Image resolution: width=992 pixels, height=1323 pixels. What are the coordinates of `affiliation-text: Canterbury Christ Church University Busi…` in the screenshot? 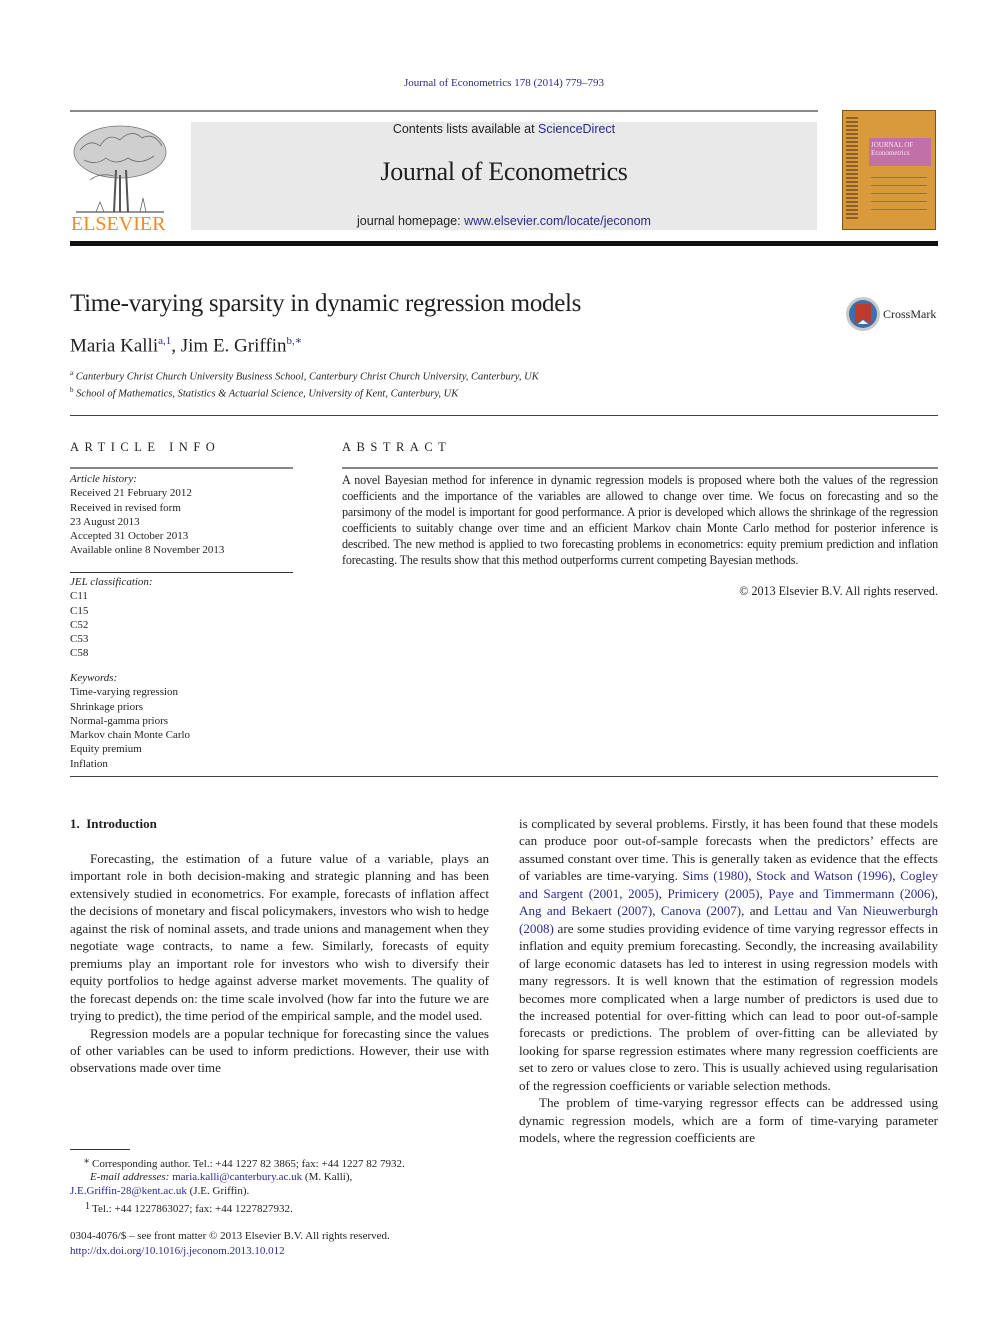 It's located at (307, 377).